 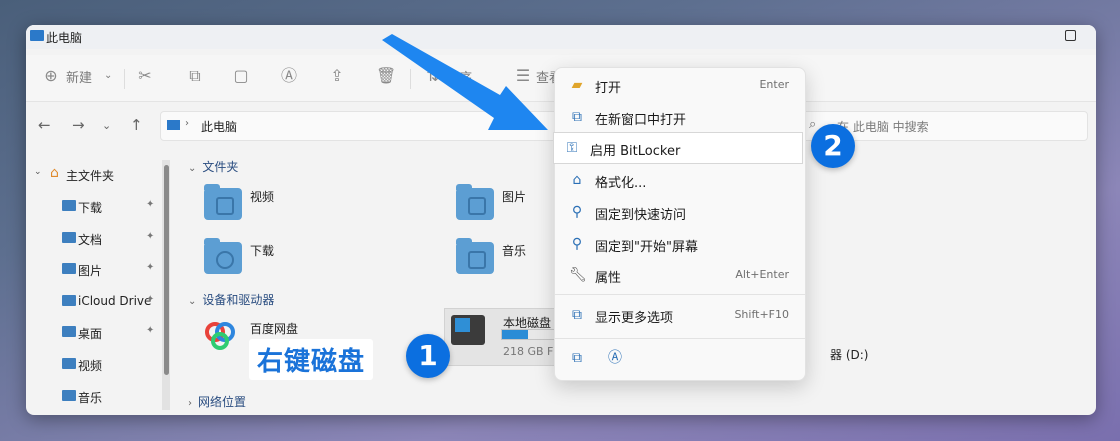 I want to click on more-options-icon: ⧉, so click(x=577, y=315).